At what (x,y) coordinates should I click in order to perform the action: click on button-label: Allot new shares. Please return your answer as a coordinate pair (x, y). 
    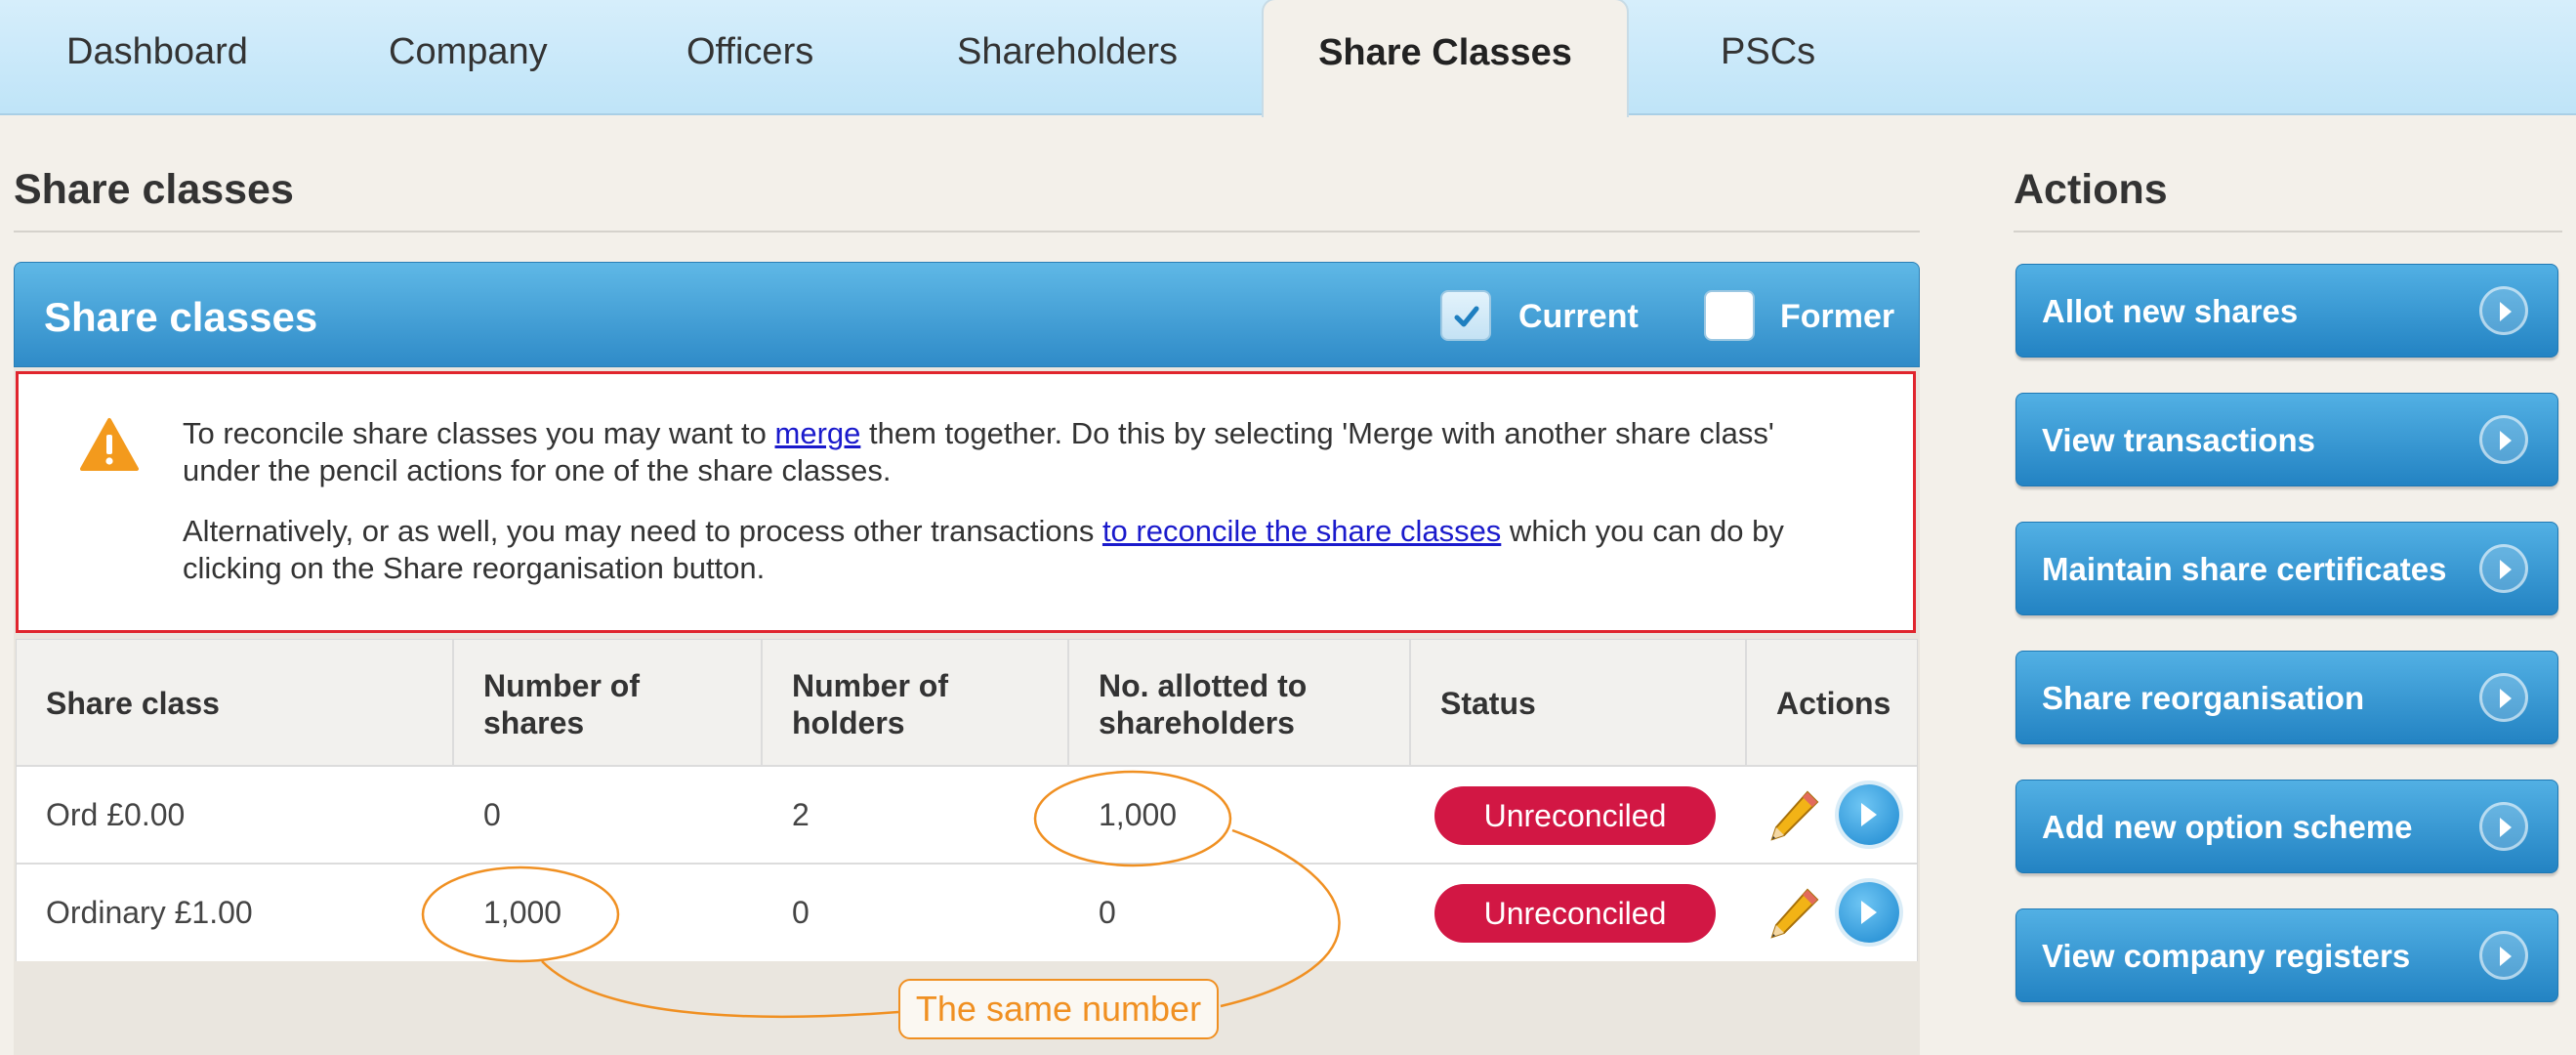
    Looking at the image, I should click on (2170, 311).